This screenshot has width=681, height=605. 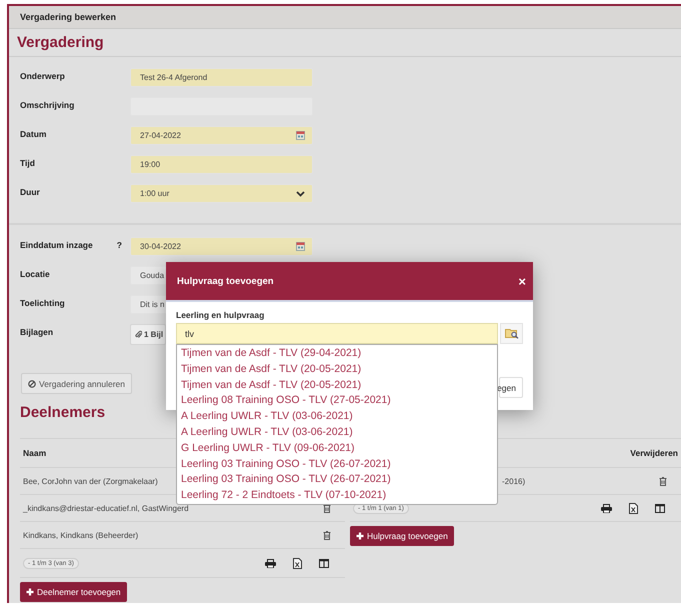 What do you see at coordinates (138, 334) in the screenshot?
I see `paperclip-icon` at bounding box center [138, 334].